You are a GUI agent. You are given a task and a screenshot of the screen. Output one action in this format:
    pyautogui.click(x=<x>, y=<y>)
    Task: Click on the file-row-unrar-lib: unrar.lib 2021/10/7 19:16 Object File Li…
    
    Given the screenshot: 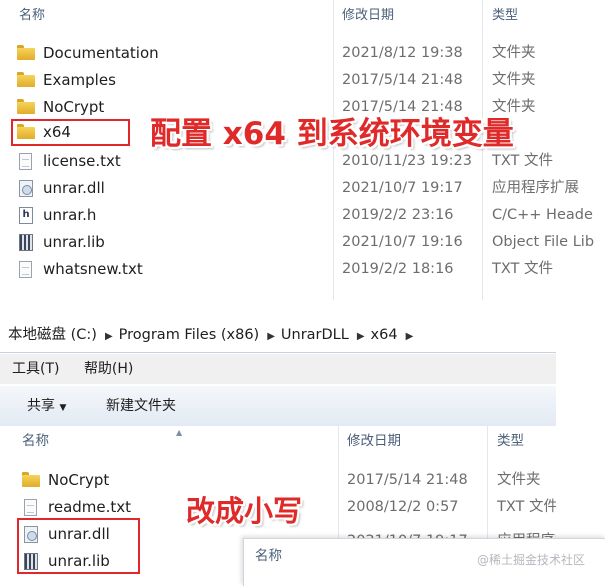 What is the action you would take?
    pyautogui.click(x=302, y=242)
    